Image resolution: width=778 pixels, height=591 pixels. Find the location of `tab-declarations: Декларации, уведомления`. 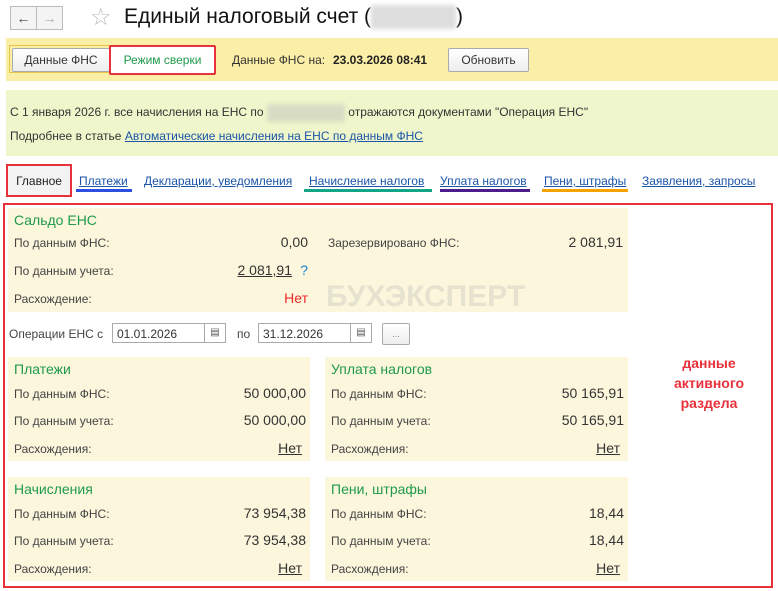

tab-declarations: Декларации, уведомления is located at coordinates (218, 181).